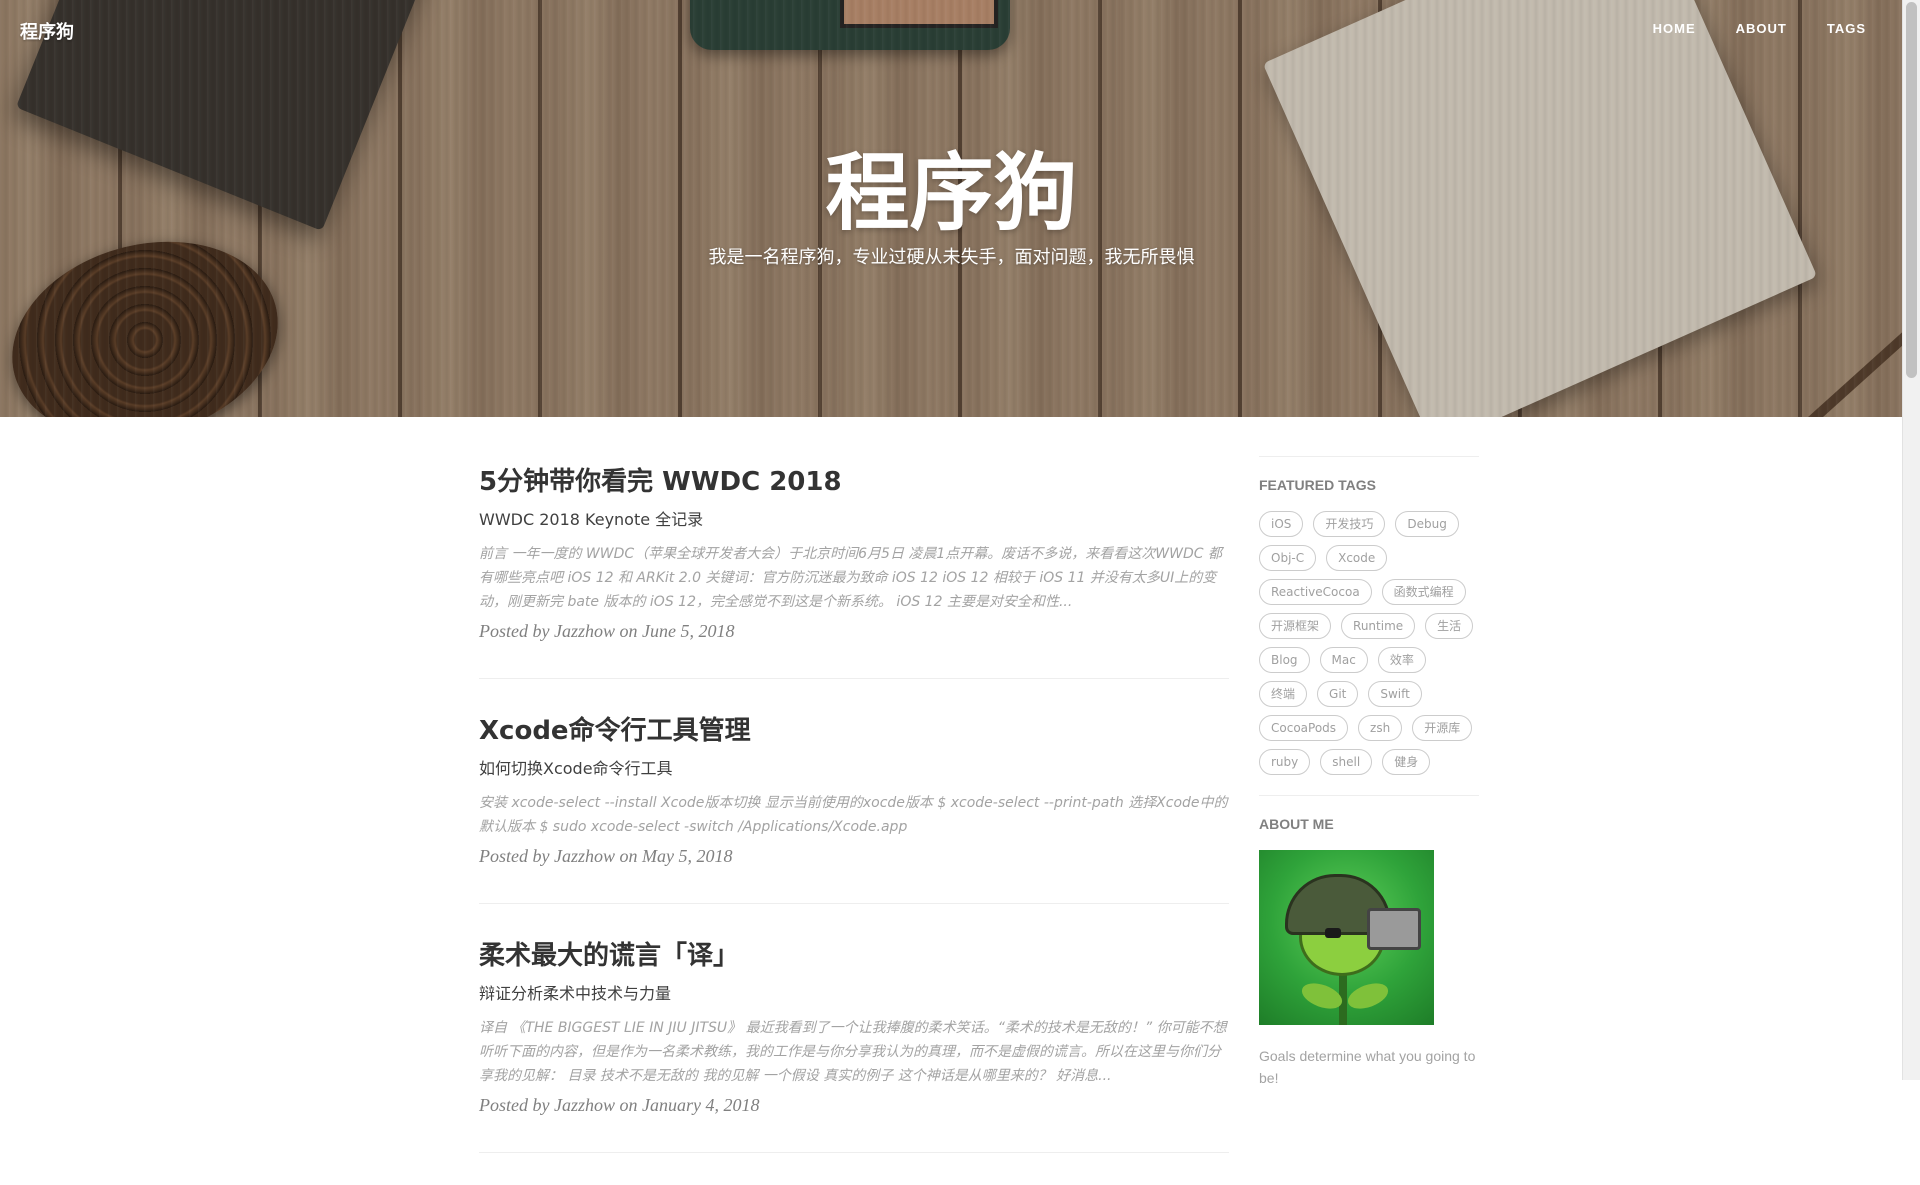  What do you see at coordinates (1296, 824) in the screenshot?
I see `about-me-heading: ABOUT ME` at bounding box center [1296, 824].